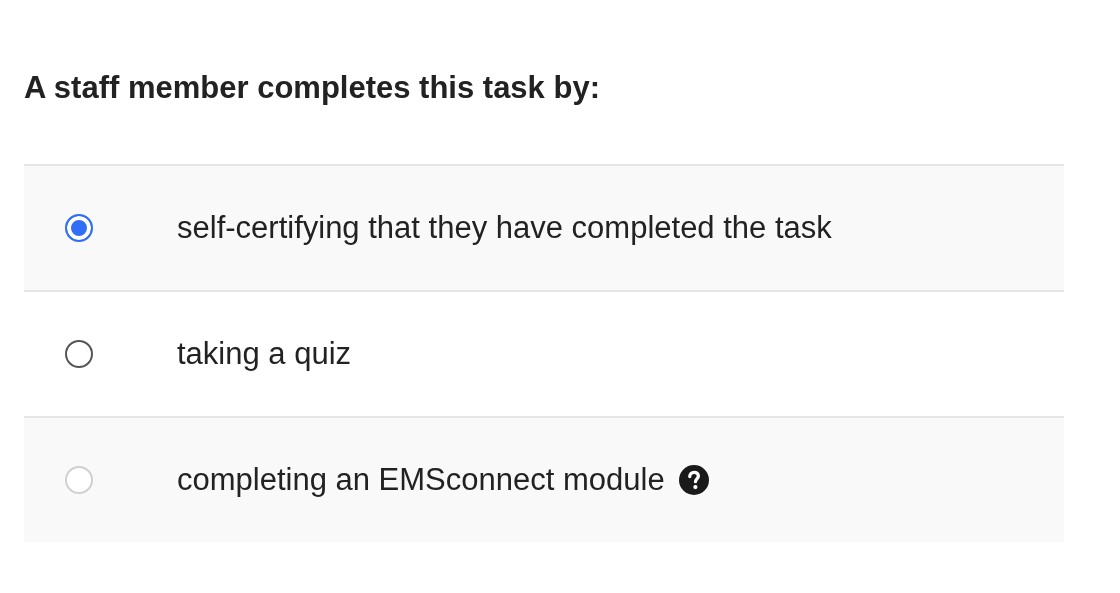  Describe the element at coordinates (312, 88) in the screenshot. I see `question-heading: A staff member completes this task by:` at that location.